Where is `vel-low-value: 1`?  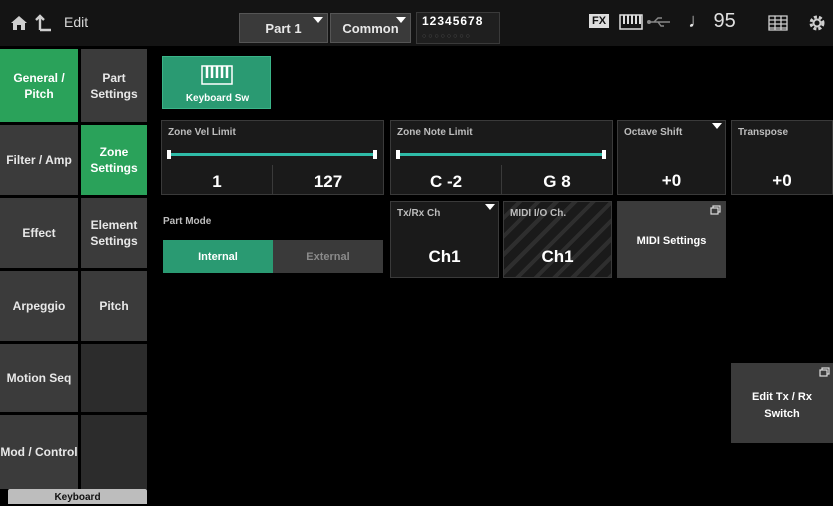
vel-low-value: 1 is located at coordinates (217, 182).